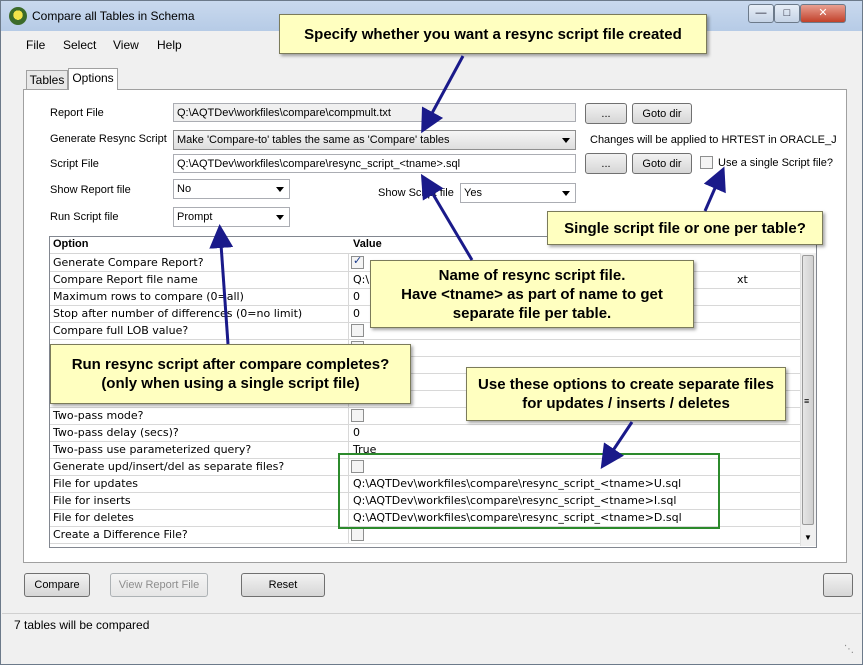 The width and height of the screenshot is (863, 665). Describe the element at coordinates (93, 79) in the screenshot. I see `tab-options: Options` at that location.